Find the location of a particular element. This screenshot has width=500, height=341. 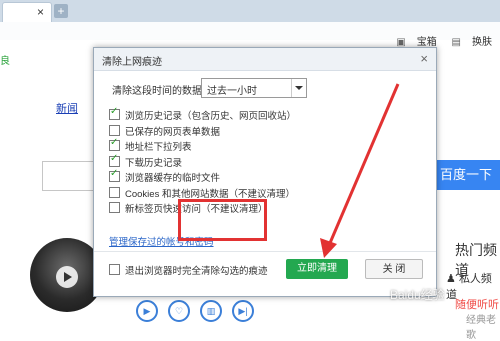

page-toplinks: ▣ 宝箱 ▤ 换肤 is located at coordinates (438, 40).